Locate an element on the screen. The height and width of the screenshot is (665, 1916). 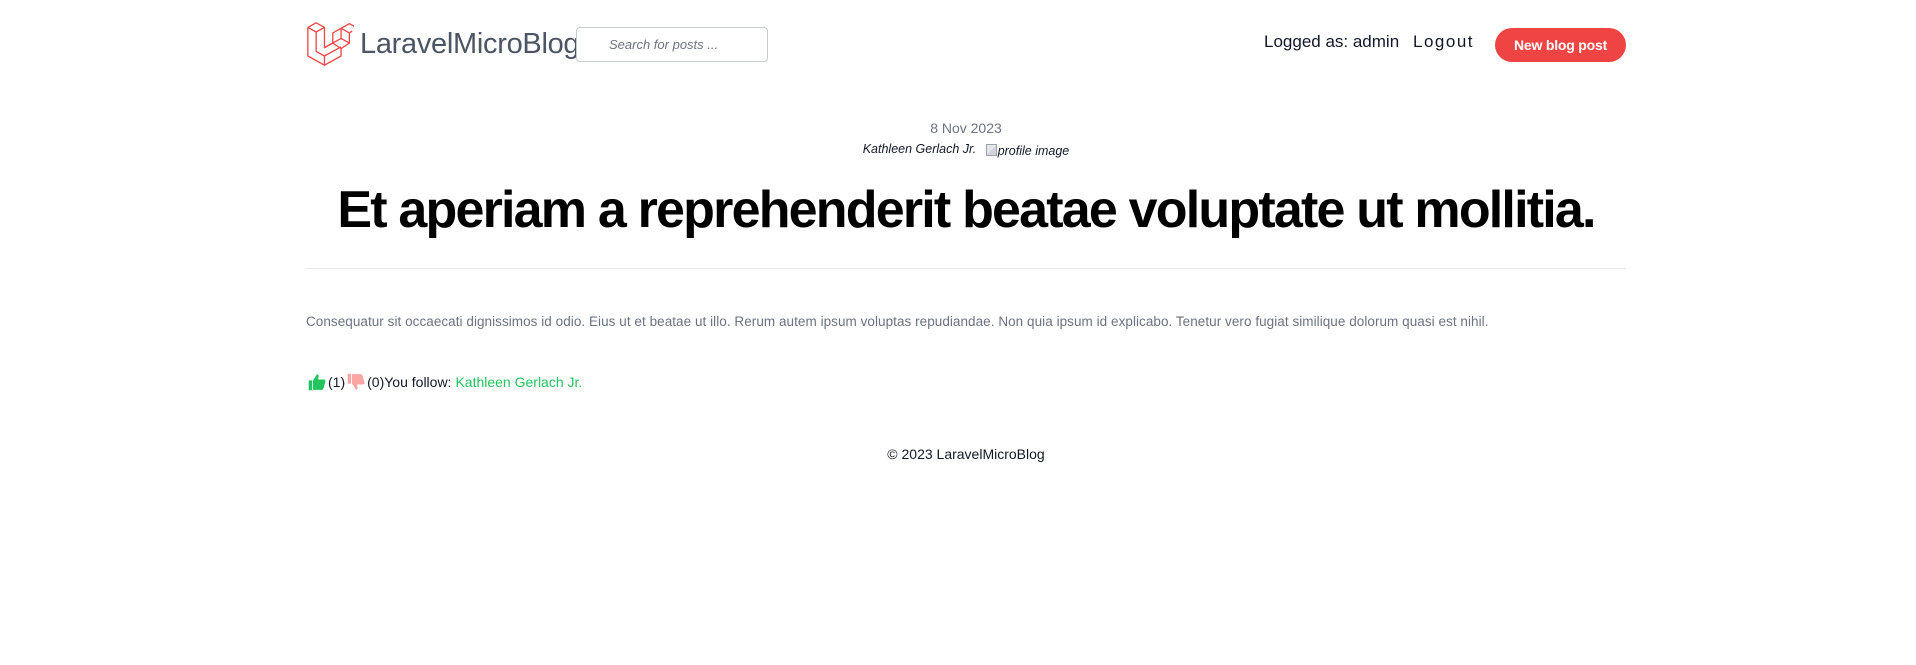
new-blog-post-button: New blog post is located at coordinates (1560, 45).